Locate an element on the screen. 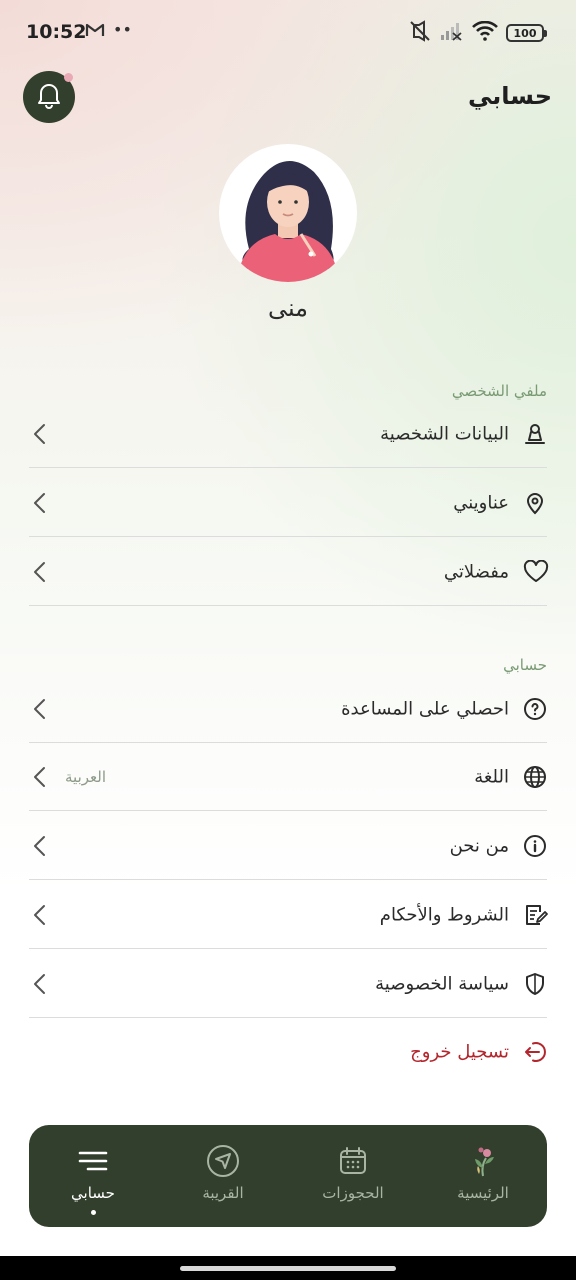 The height and width of the screenshot is (1280, 576). bottom-nav: الرئيسية الحجوزات القريبة حسابي is located at coordinates (288, 1176).